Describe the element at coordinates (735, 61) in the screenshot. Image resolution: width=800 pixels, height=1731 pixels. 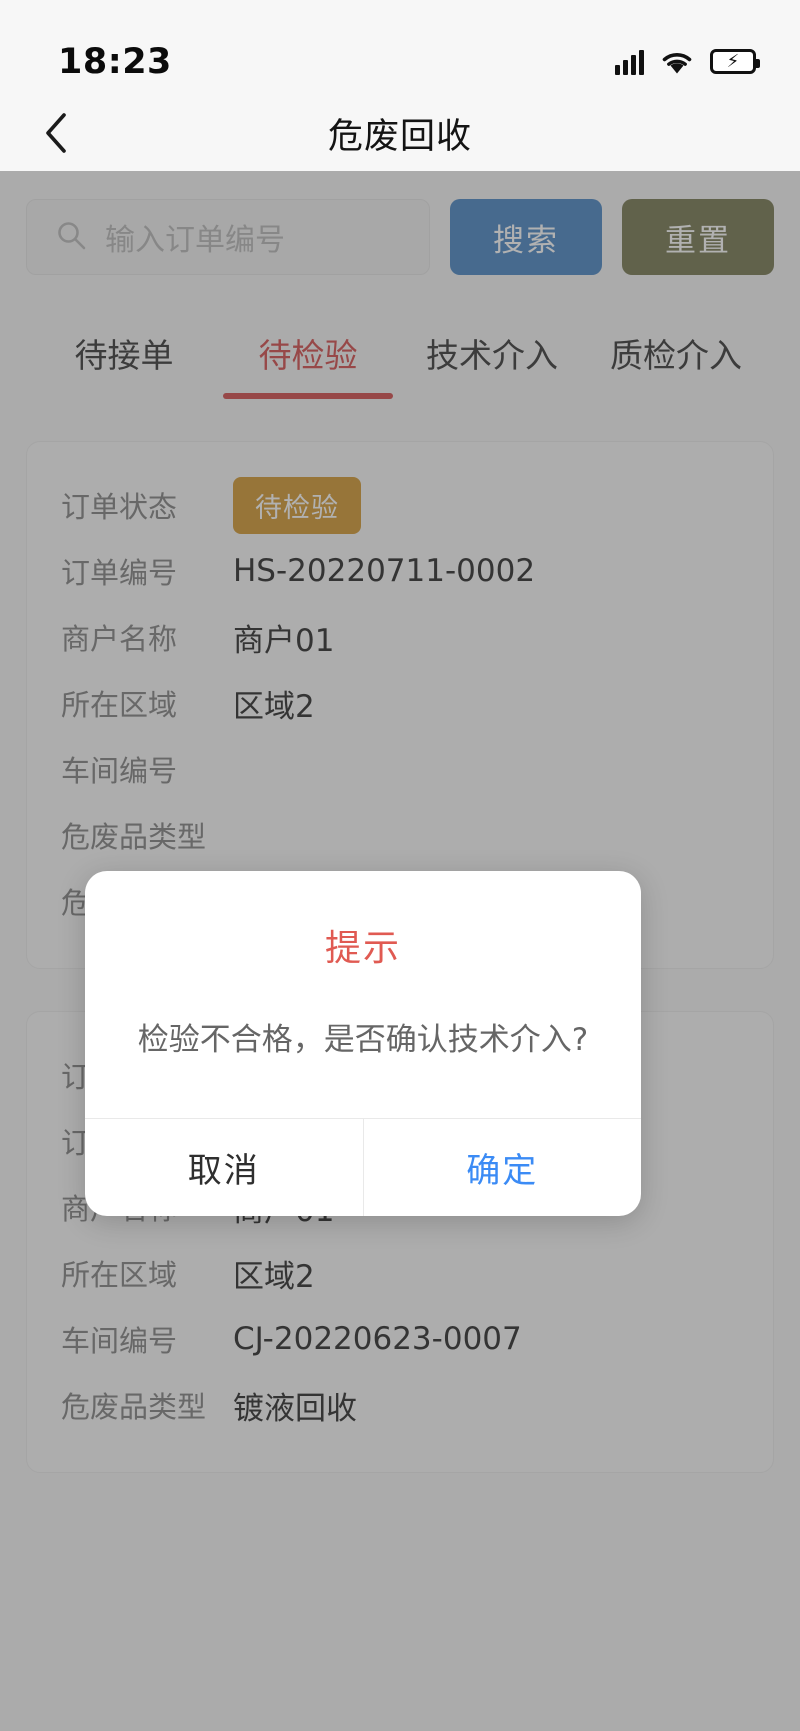
I see `battery-charging-icon: ⚡` at that location.